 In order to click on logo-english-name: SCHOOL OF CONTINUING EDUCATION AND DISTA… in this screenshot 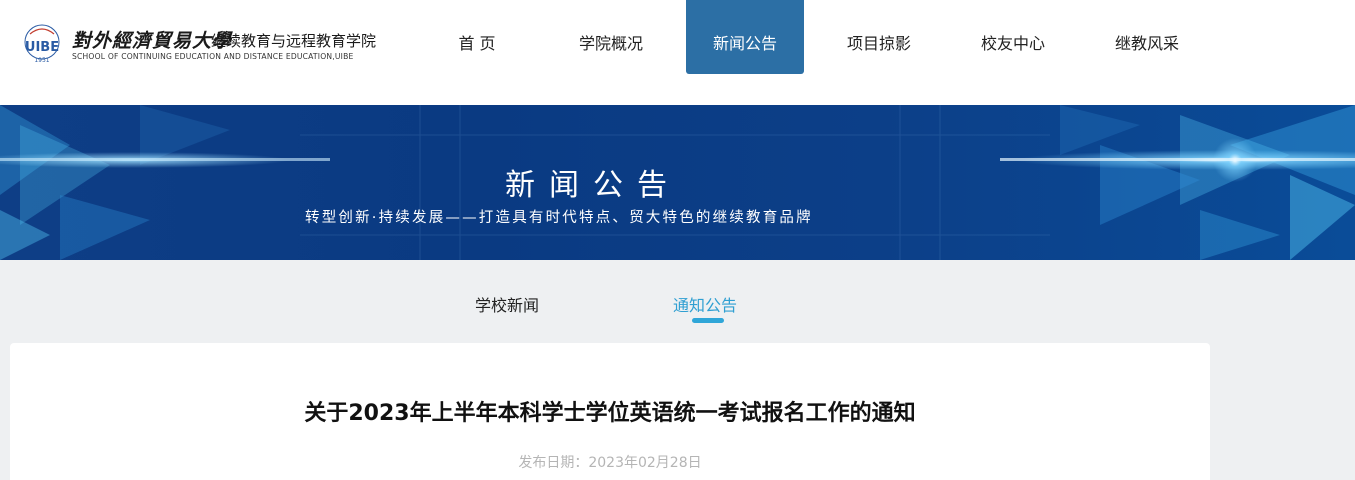, I will do `click(213, 56)`.